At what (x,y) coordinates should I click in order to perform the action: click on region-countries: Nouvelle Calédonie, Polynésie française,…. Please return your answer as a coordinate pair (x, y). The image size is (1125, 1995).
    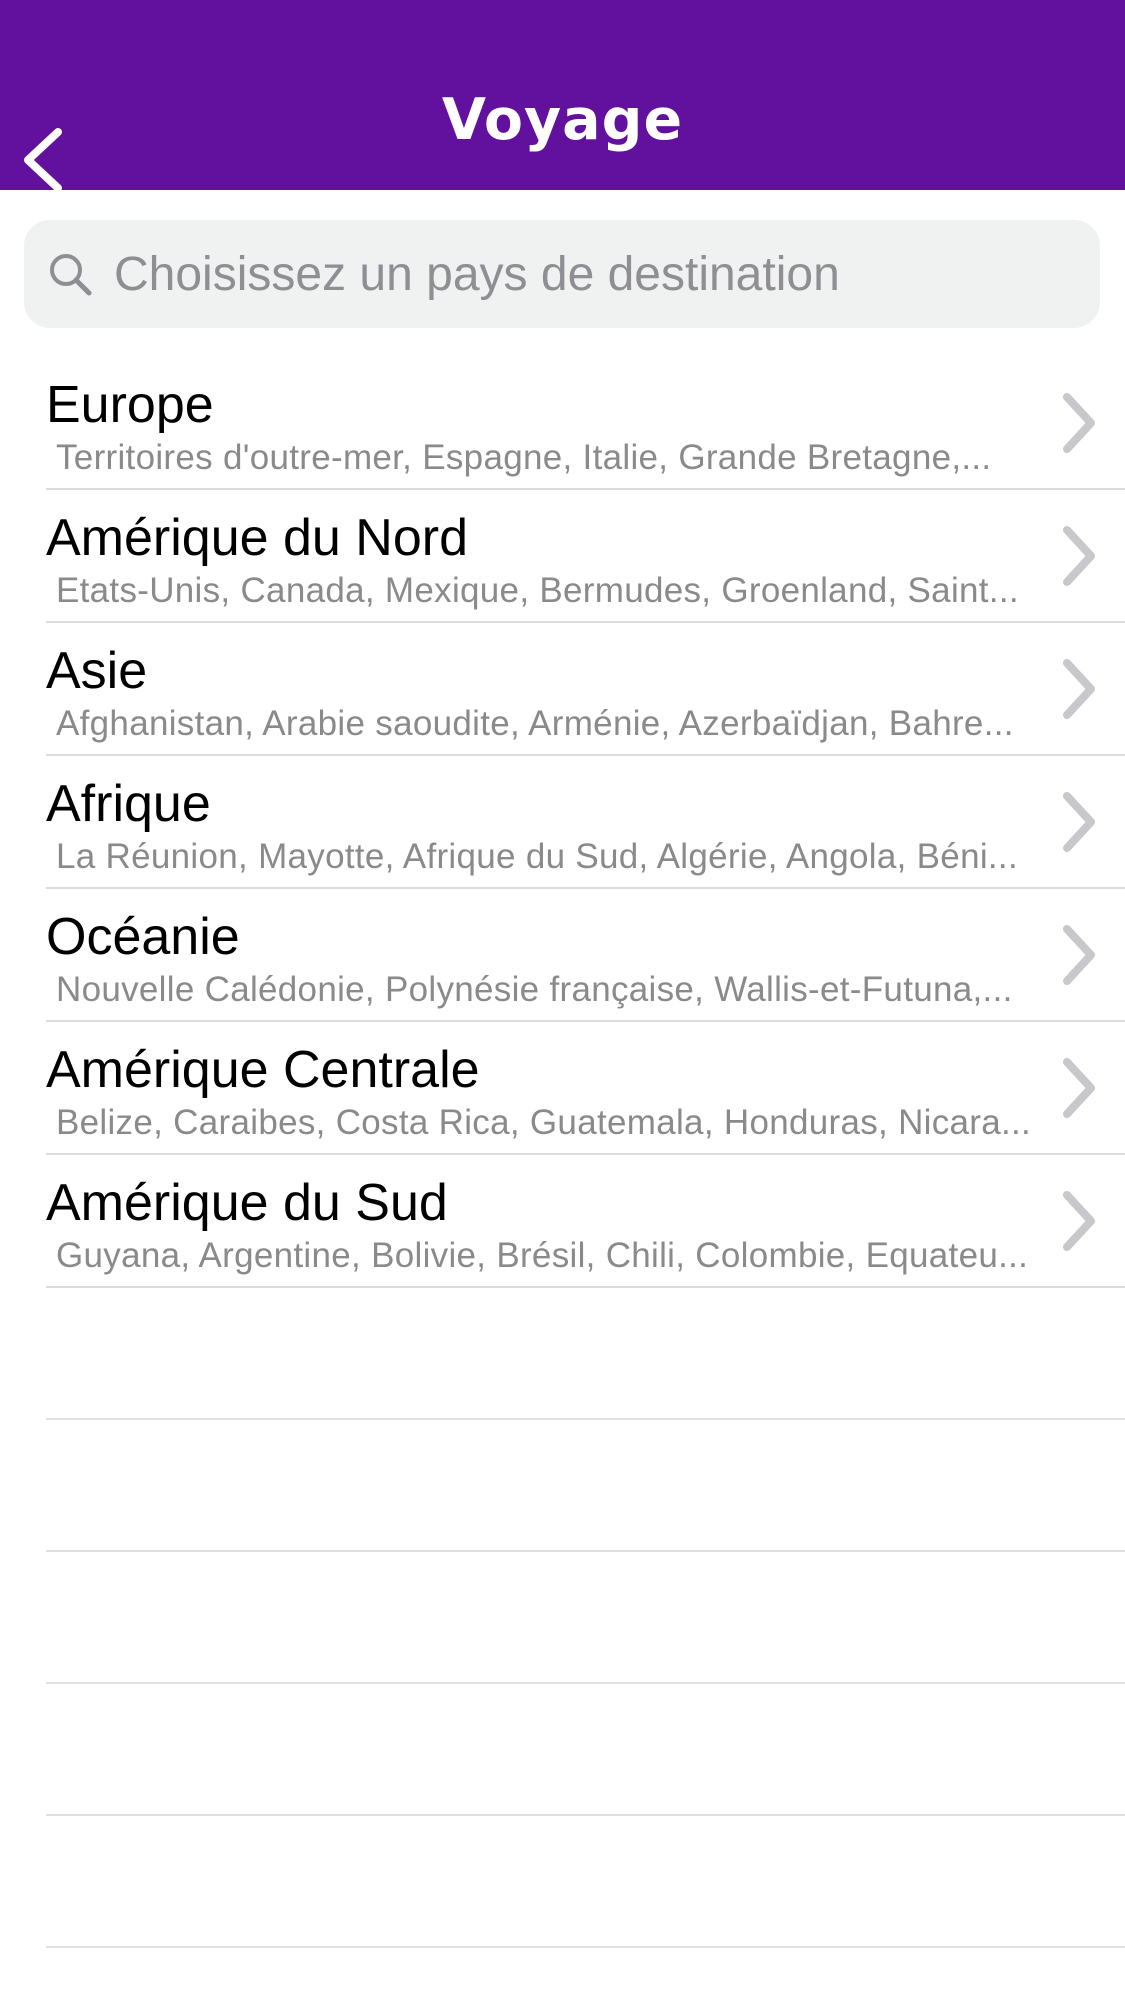
    Looking at the image, I should click on (534, 989).